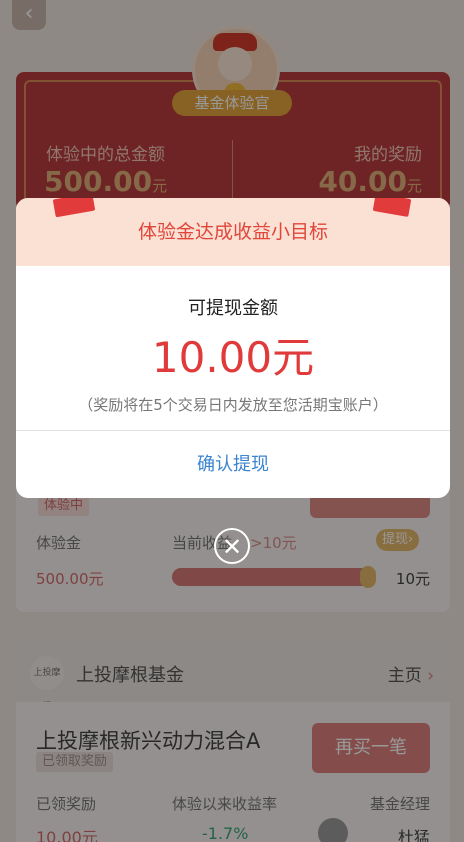 Image resolution: width=464 pixels, height=842 pixels. What do you see at coordinates (232, 232) in the screenshot?
I see `dialog-title: 体验金达成收益小目标` at bounding box center [232, 232].